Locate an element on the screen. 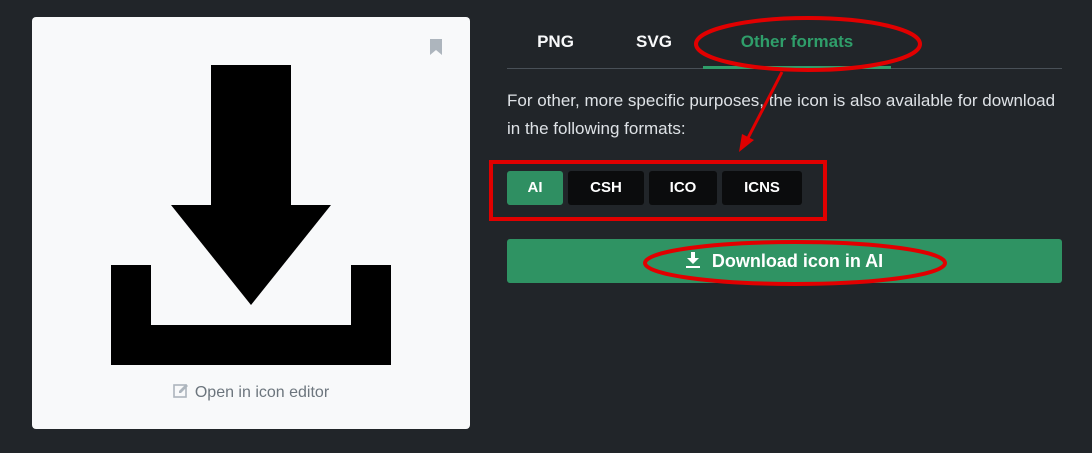 Image resolution: width=1092 pixels, height=453 pixels. tab-svg: SVG is located at coordinates (654, 43).